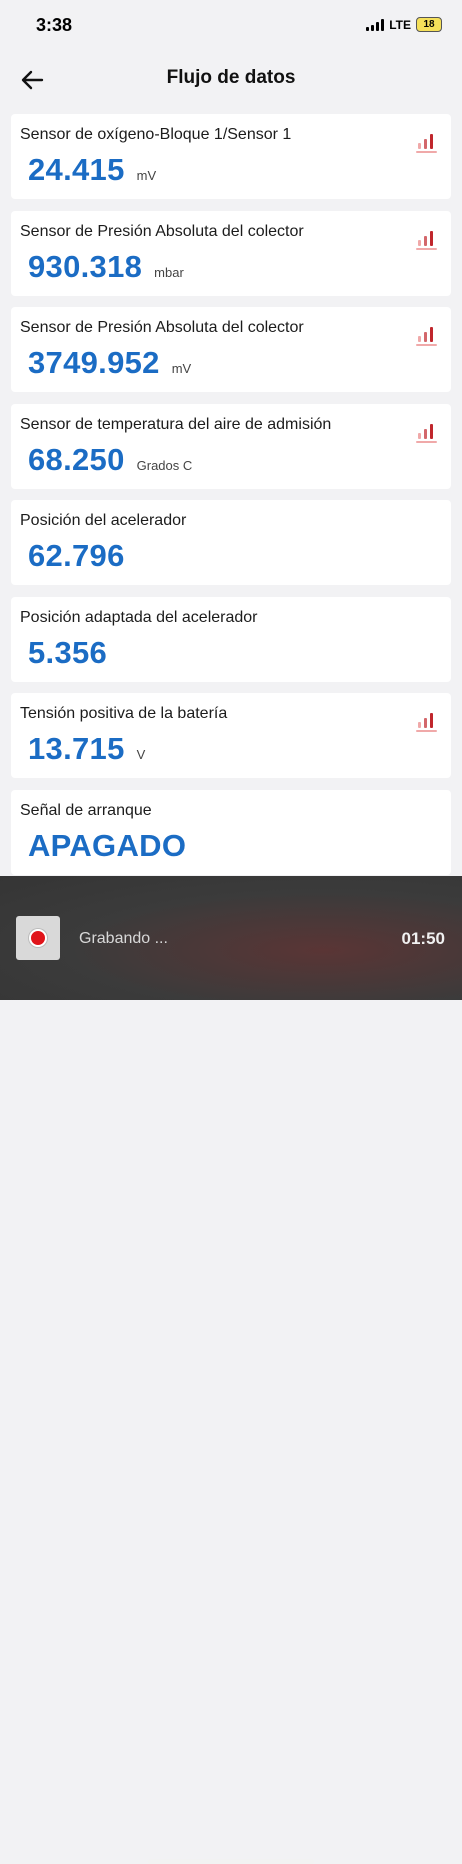 This screenshot has width=462, height=1864. Describe the element at coordinates (164, 465) in the screenshot. I see `sensor-unit: Grados C` at that location.